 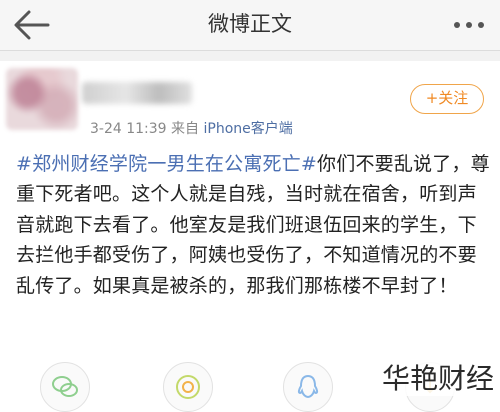 What do you see at coordinates (137, 93) in the screenshot?
I see `username-blurred` at bounding box center [137, 93].